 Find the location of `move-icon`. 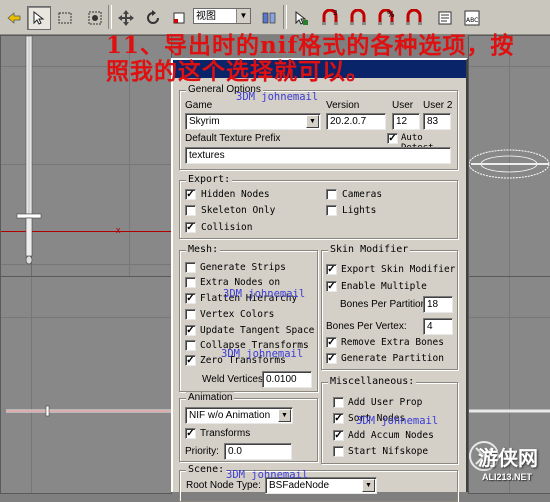

move-icon is located at coordinates (126, 18).